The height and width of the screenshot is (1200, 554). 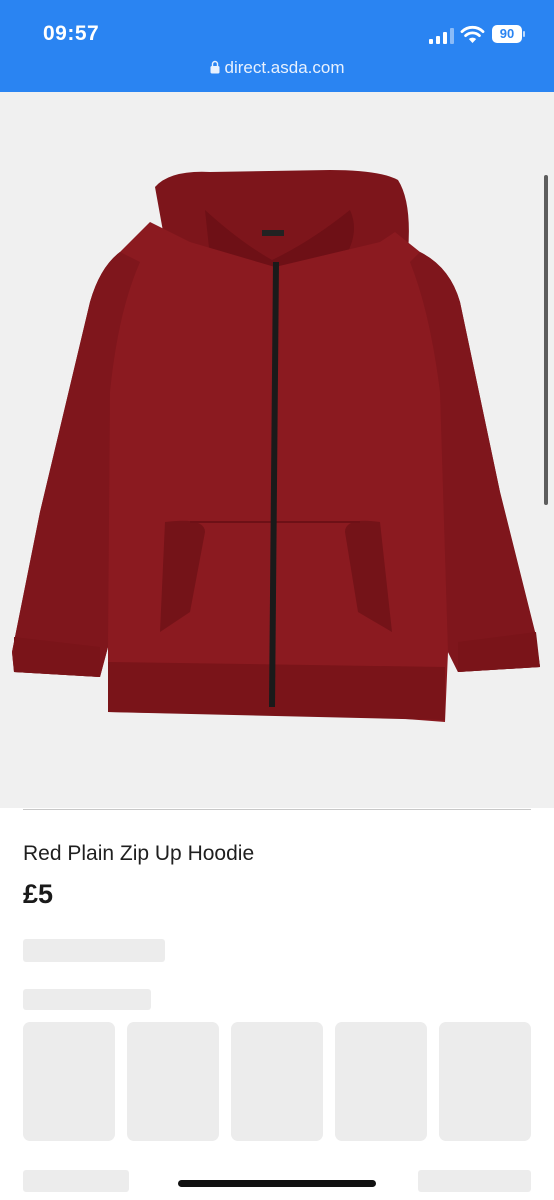 I want to click on product-price: £5, so click(x=38, y=894).